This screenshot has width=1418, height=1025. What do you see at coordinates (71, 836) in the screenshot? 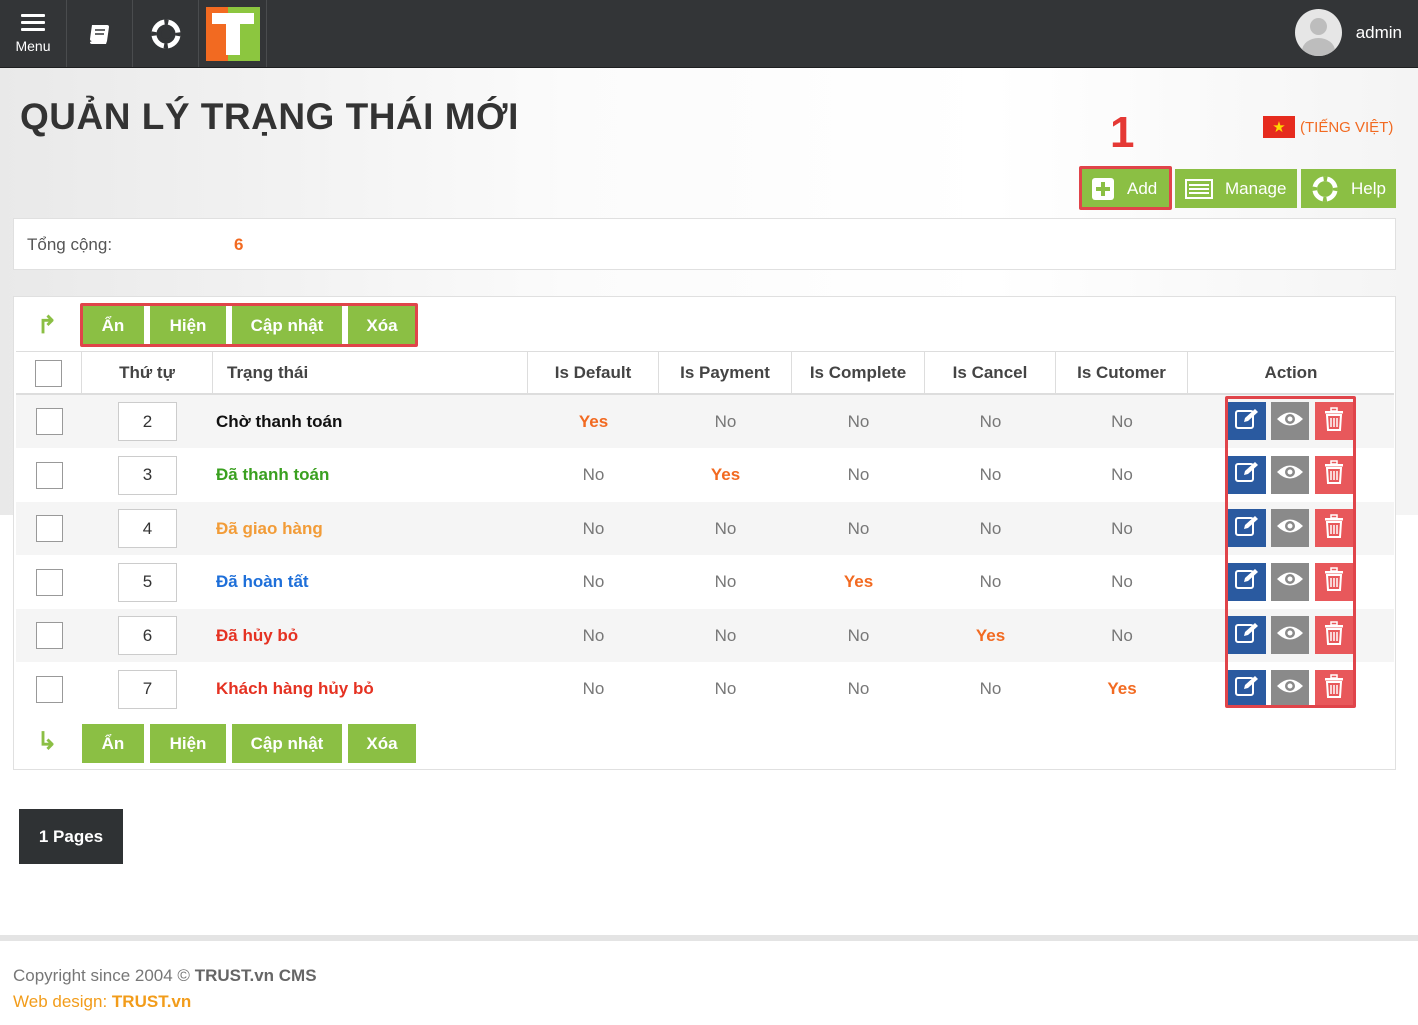
I see `pagination: 1 Pages` at bounding box center [71, 836].